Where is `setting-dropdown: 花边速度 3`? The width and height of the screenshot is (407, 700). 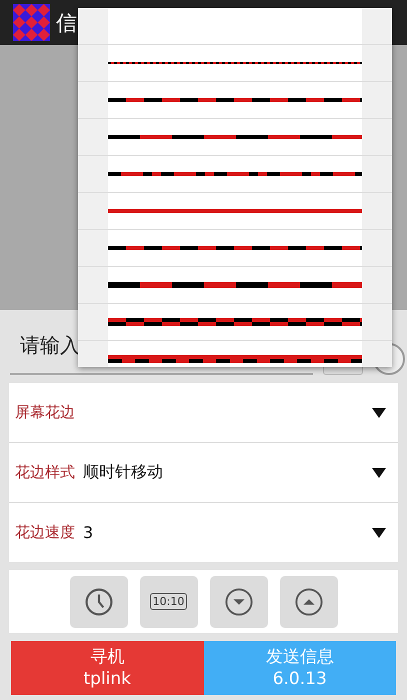 setting-dropdown: 花边速度 3 is located at coordinates (203, 532).